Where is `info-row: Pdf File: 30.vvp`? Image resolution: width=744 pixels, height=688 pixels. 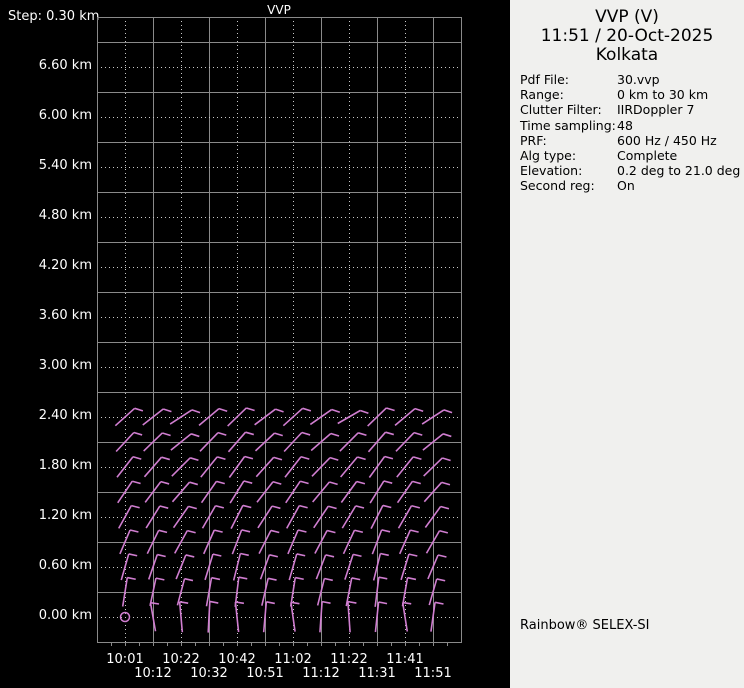 info-row: Pdf File: 30.vvp is located at coordinates (632, 79).